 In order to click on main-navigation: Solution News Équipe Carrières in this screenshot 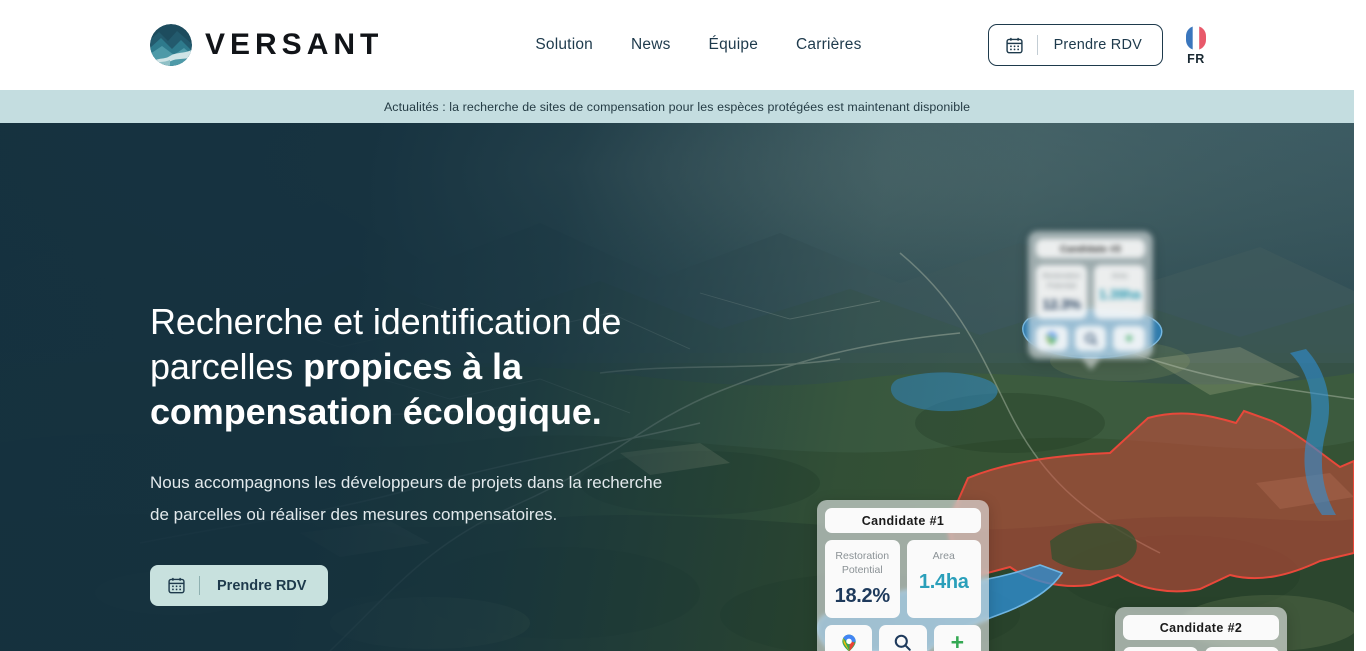, I will do `click(698, 45)`.